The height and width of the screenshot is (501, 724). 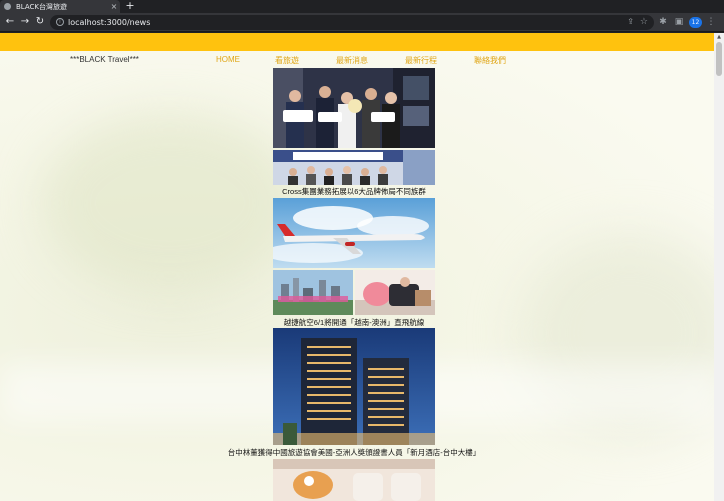 I want to click on article-image-hotel, so click(x=354, y=386).